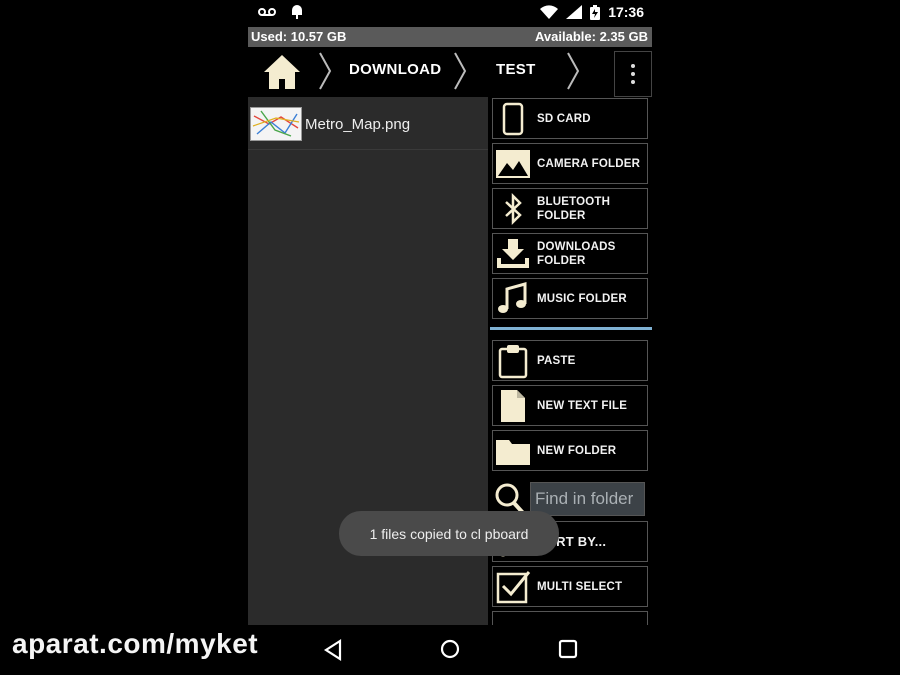 Image resolution: width=900 pixels, height=675 pixels. What do you see at coordinates (516, 69) in the screenshot?
I see `breadcrumb-test: TEST` at bounding box center [516, 69].